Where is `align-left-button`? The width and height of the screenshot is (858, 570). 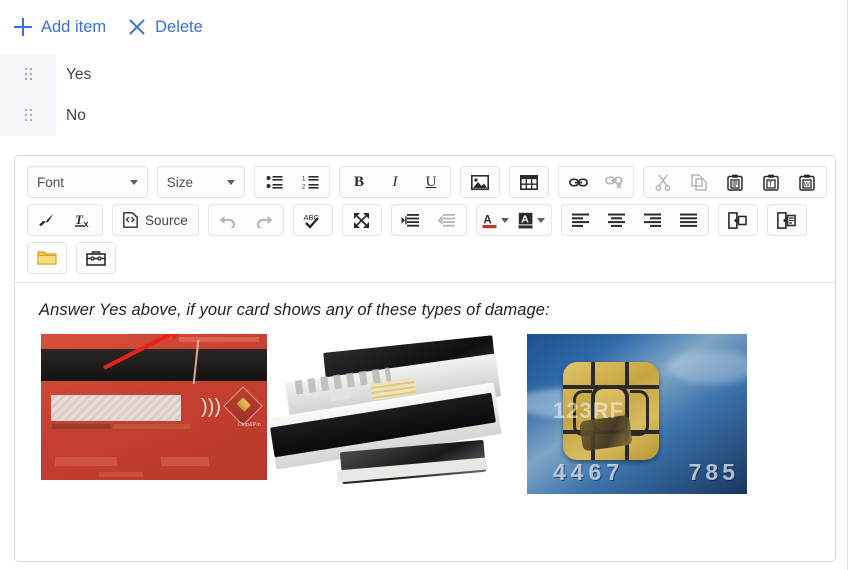 align-left-button is located at coordinates (581, 220).